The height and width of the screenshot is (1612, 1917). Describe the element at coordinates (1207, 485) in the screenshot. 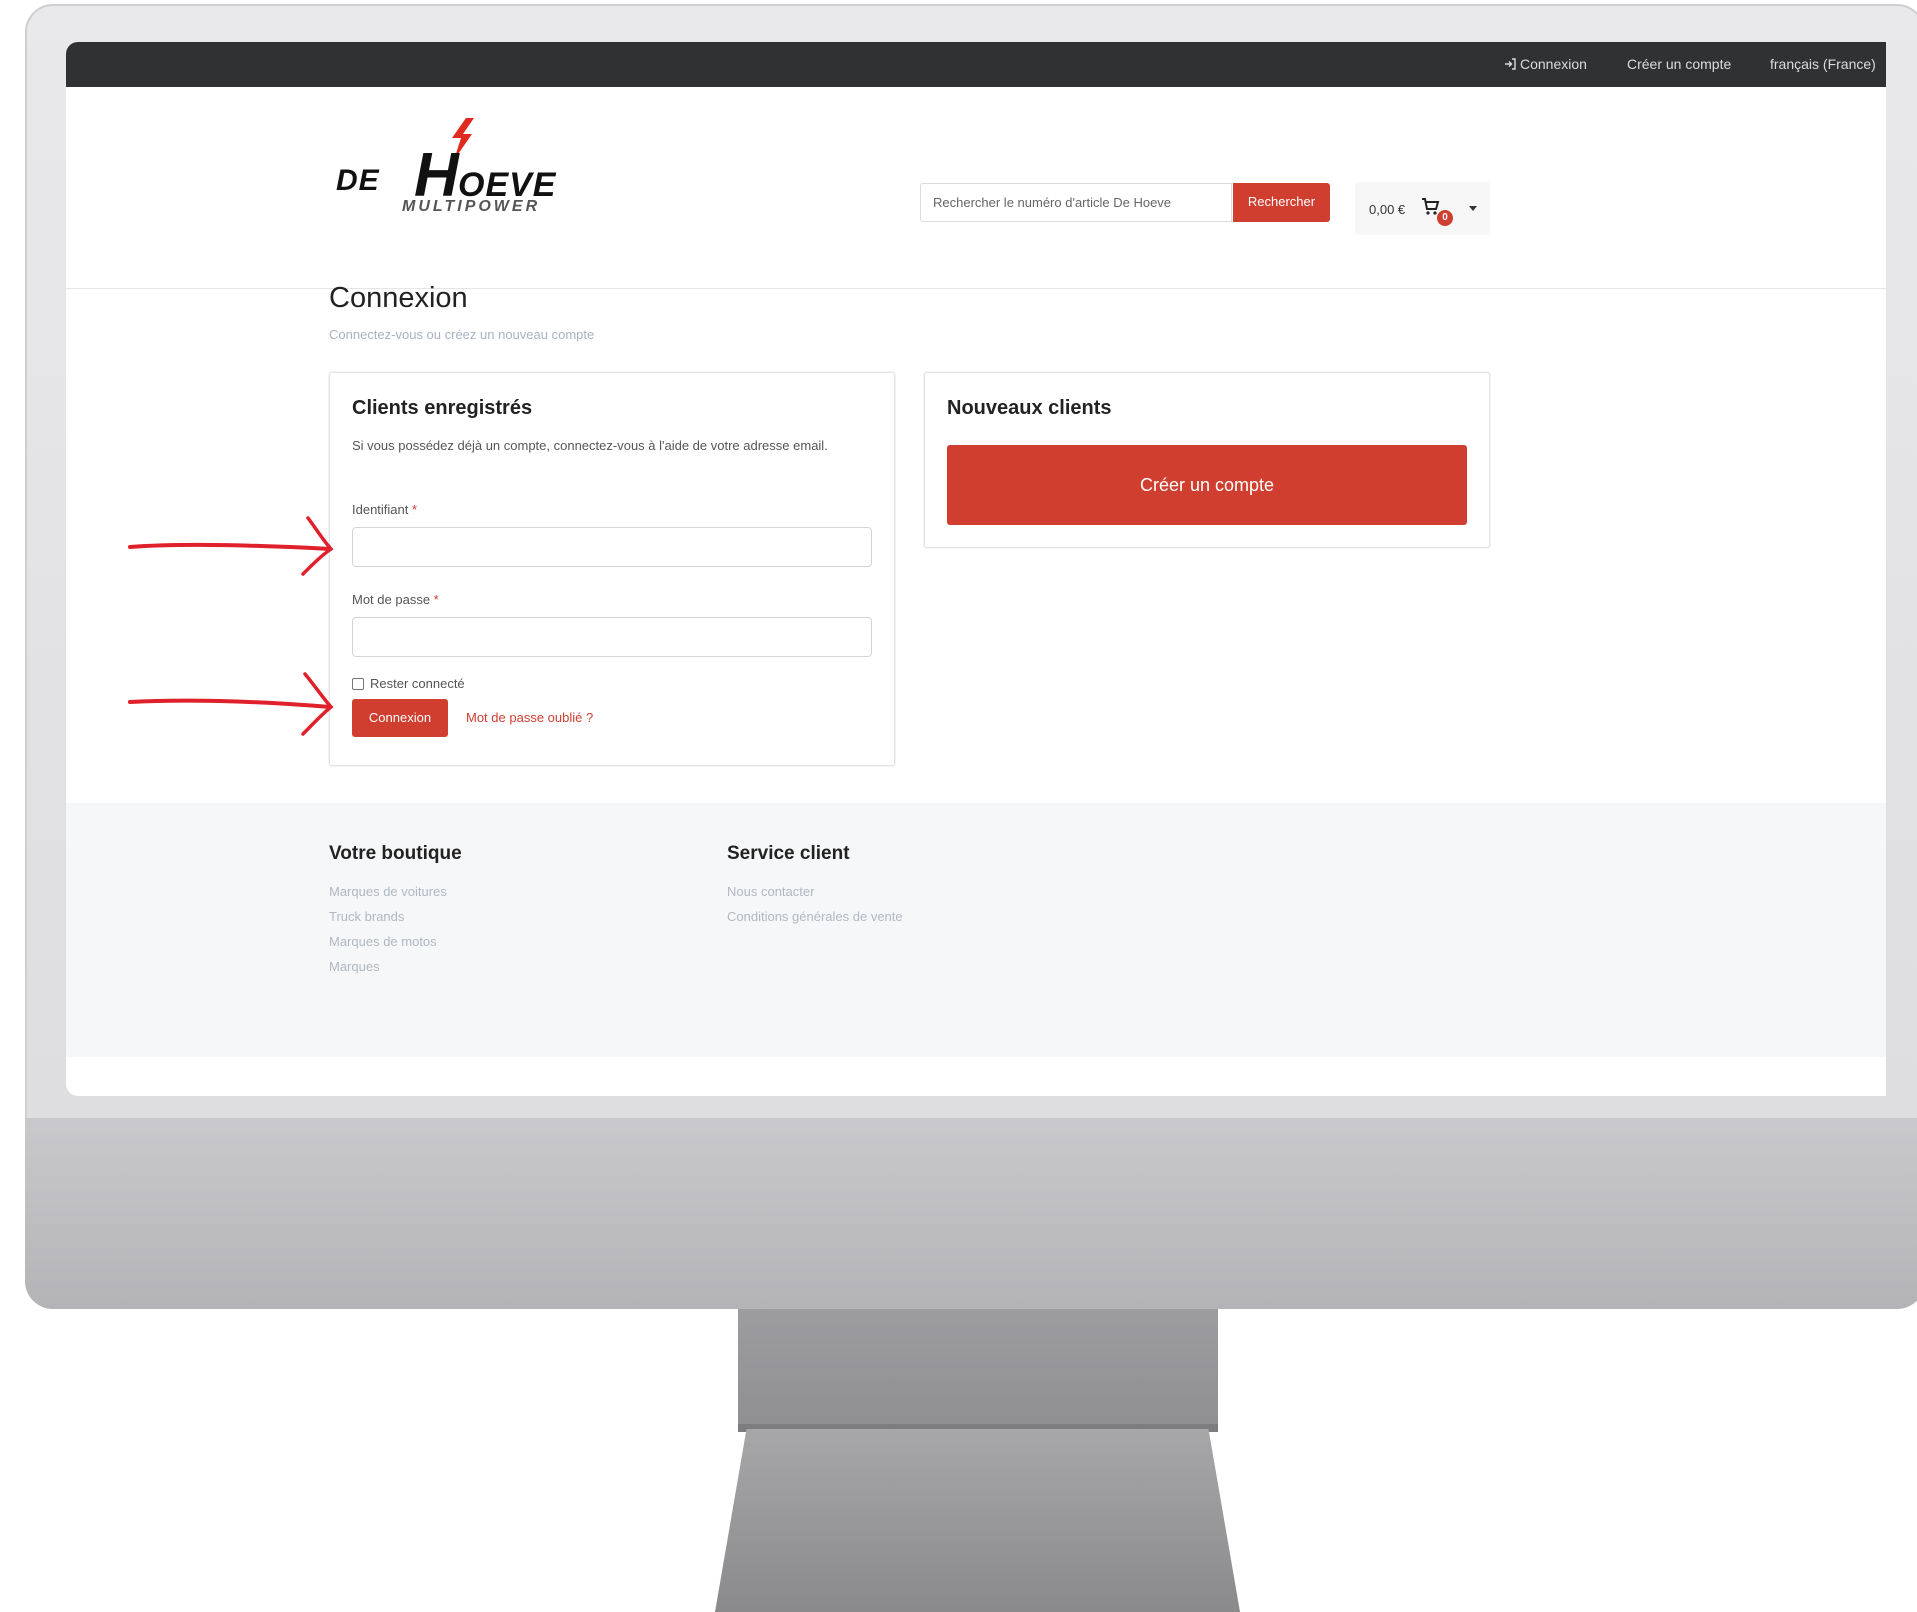

I see `create-account-button: Créer un compte` at that location.